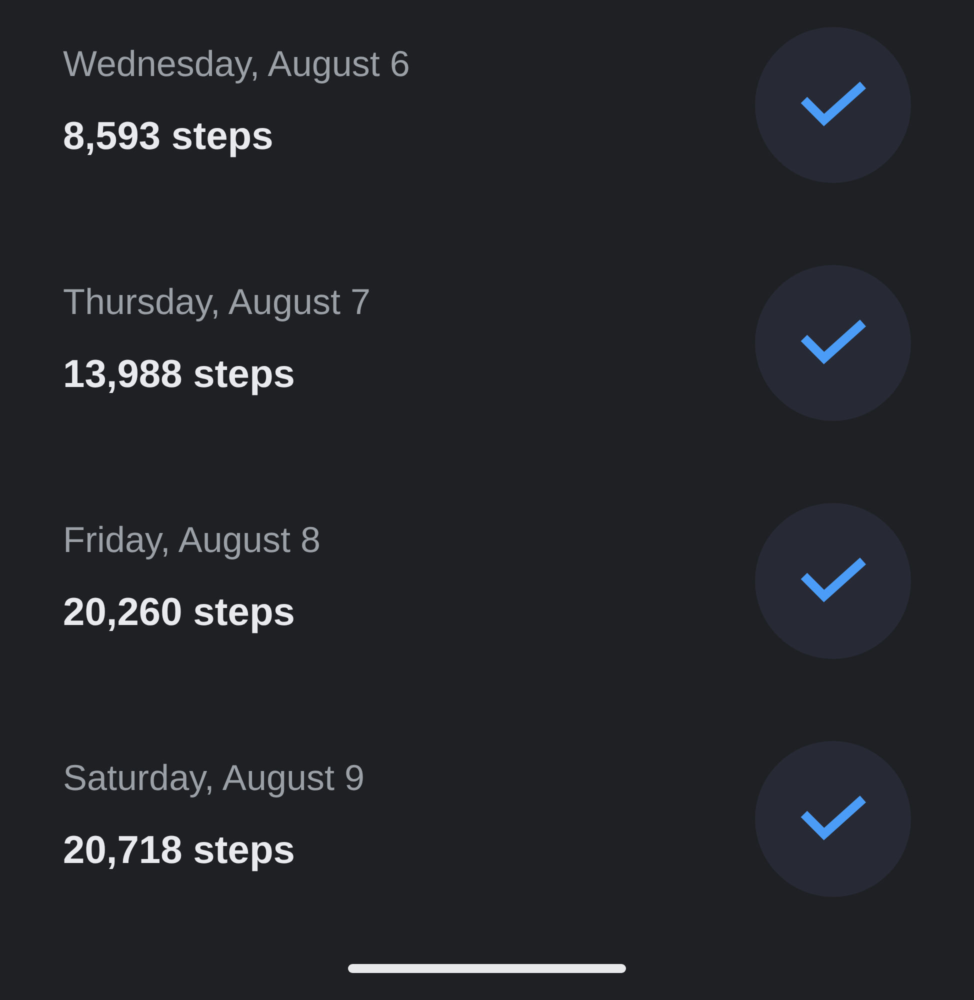 This screenshot has height=1000, width=974. What do you see at coordinates (179, 613) in the screenshot?
I see `step-count: 20,260 steps` at bounding box center [179, 613].